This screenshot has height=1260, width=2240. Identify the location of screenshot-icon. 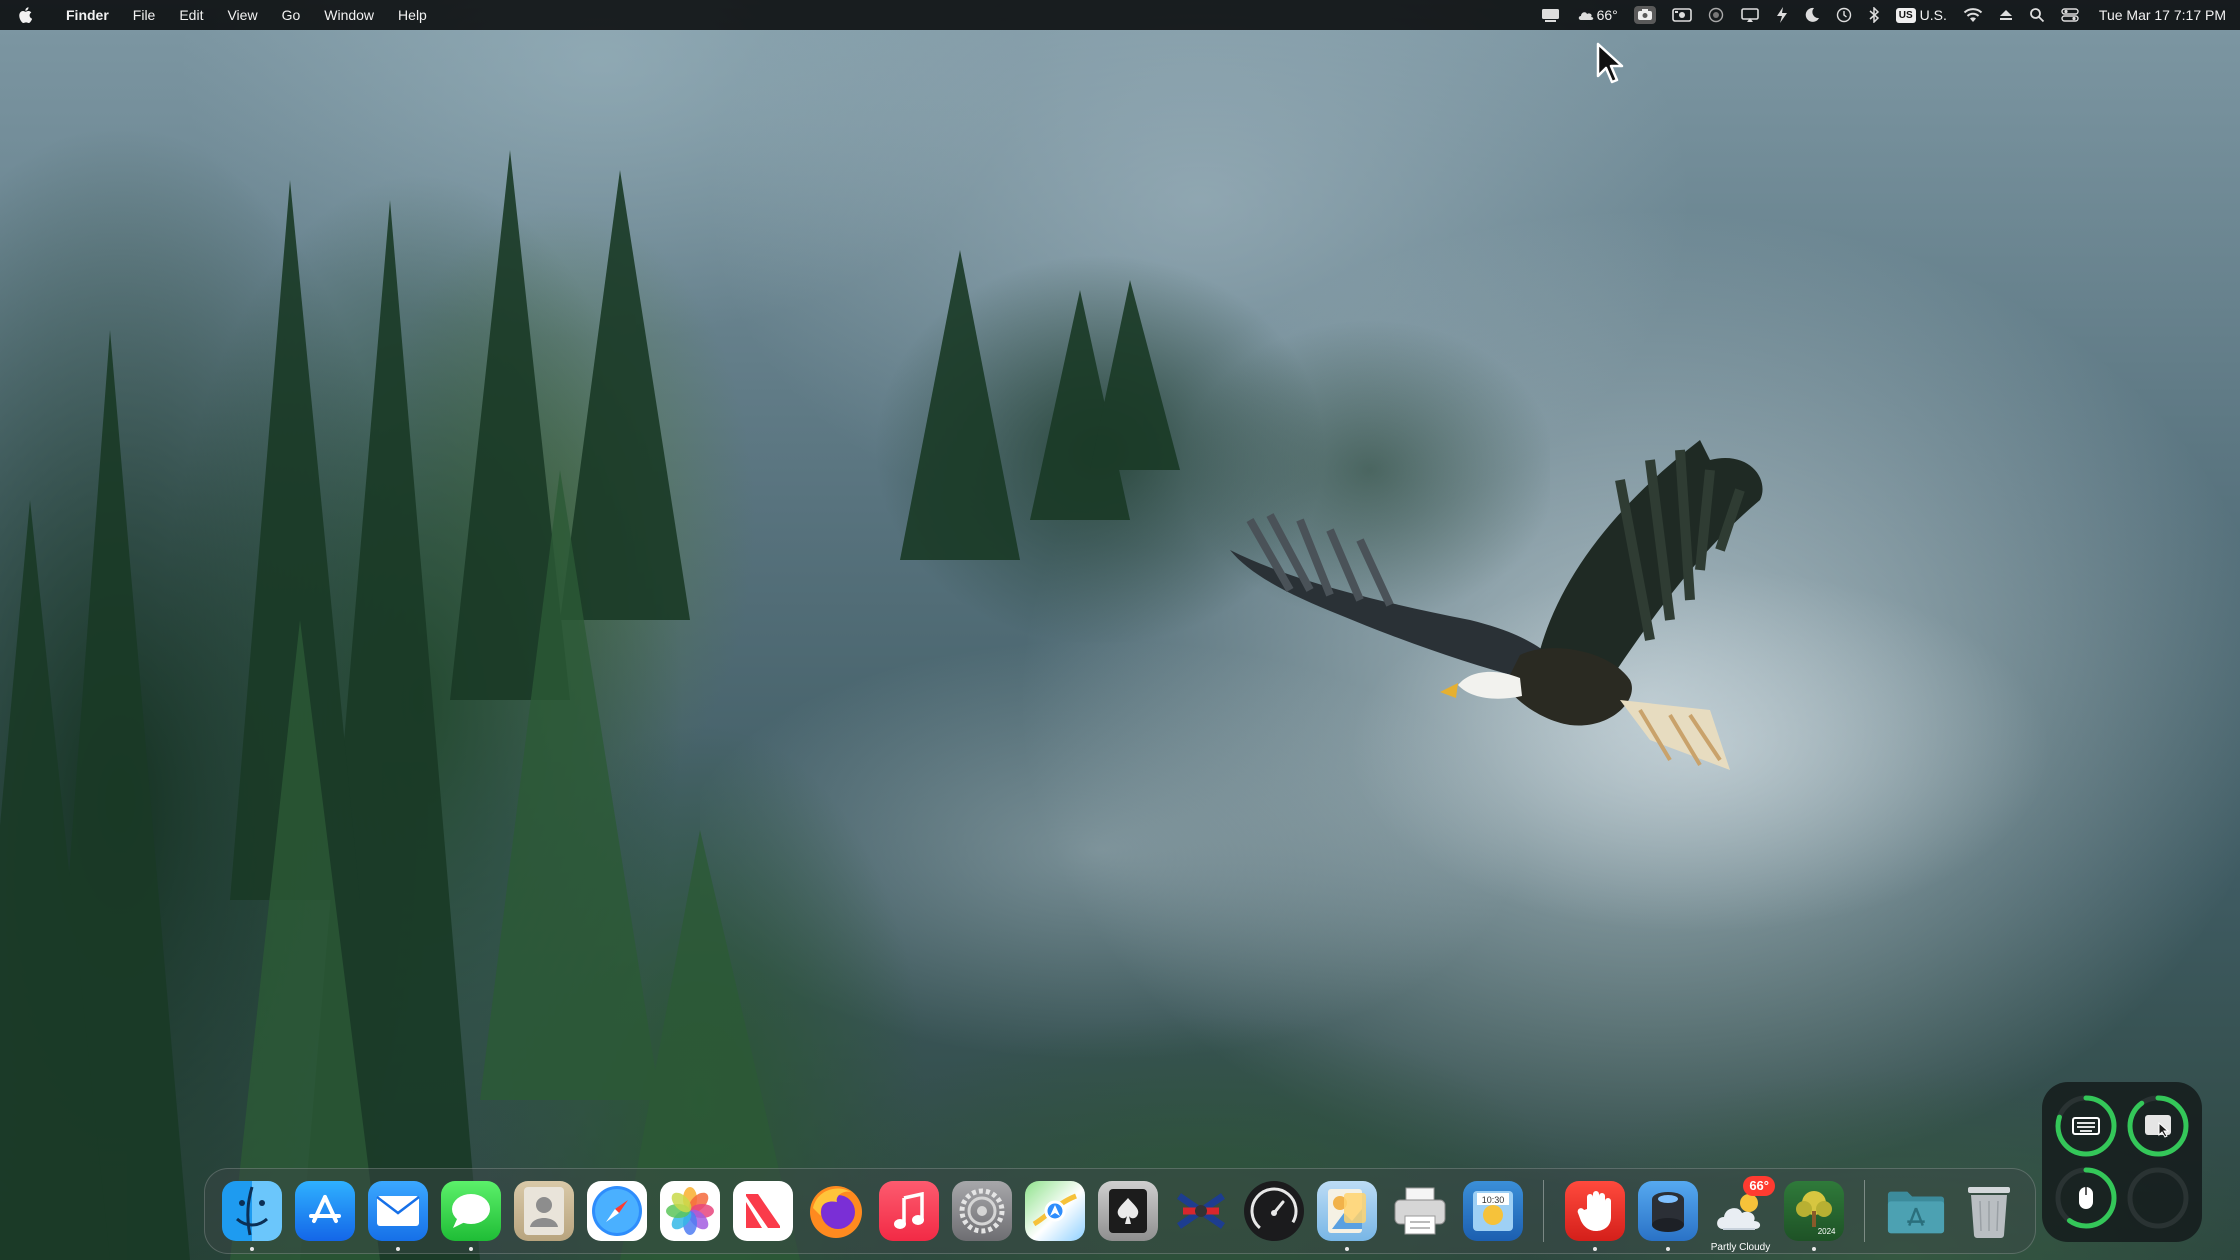
(1644, 15).